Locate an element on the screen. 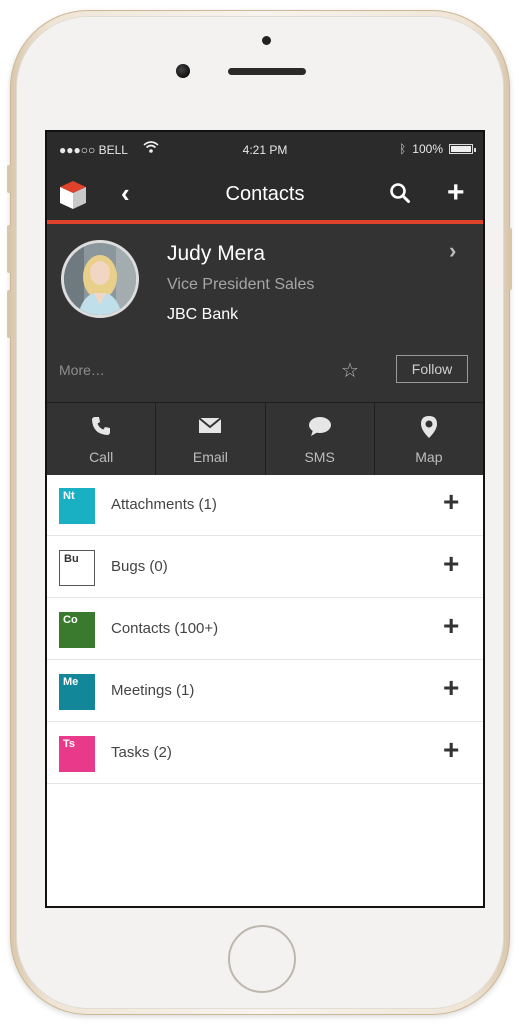 The image size is (519, 1027). contact-title: Vice President Sales is located at coordinates (241, 284).